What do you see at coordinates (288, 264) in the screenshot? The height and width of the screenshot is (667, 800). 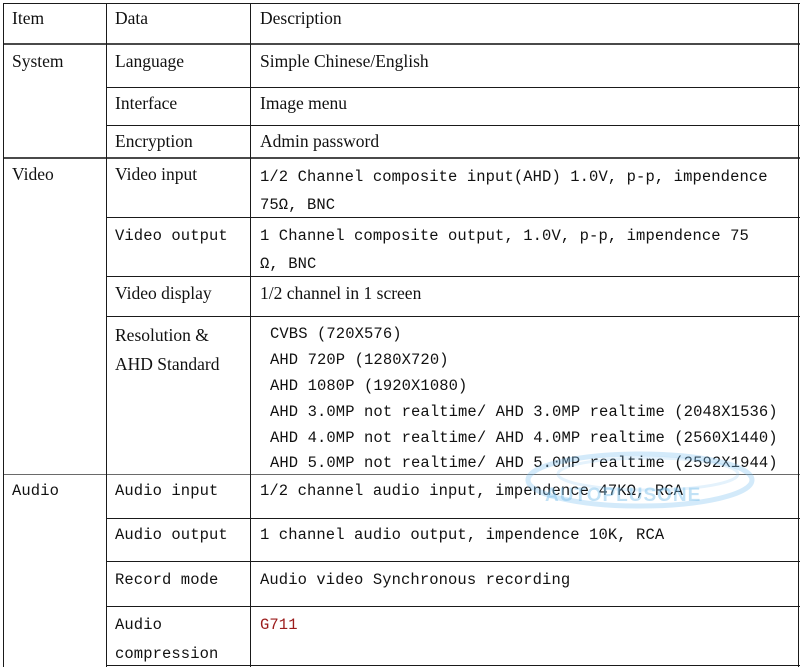 I see `video-output-value-line2: Ω, BNC` at bounding box center [288, 264].